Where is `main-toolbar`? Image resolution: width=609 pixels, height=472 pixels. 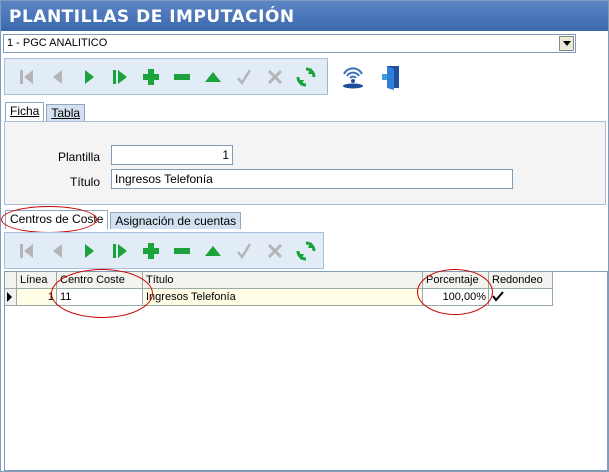 main-toolbar is located at coordinates (166, 76).